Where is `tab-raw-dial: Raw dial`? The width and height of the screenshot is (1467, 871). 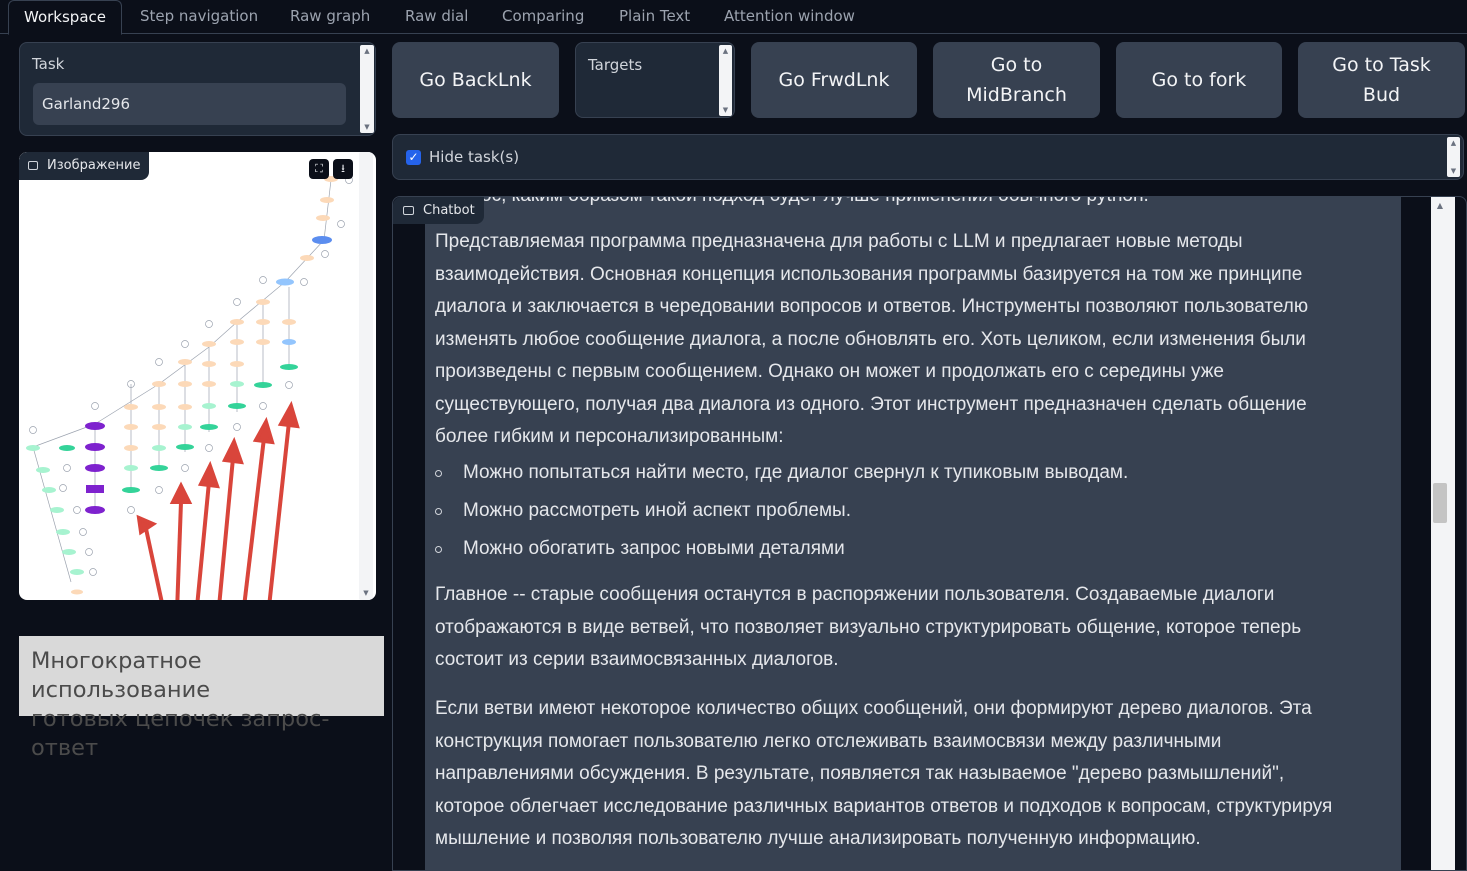 tab-raw-dial: Raw dial is located at coordinates (436, 16).